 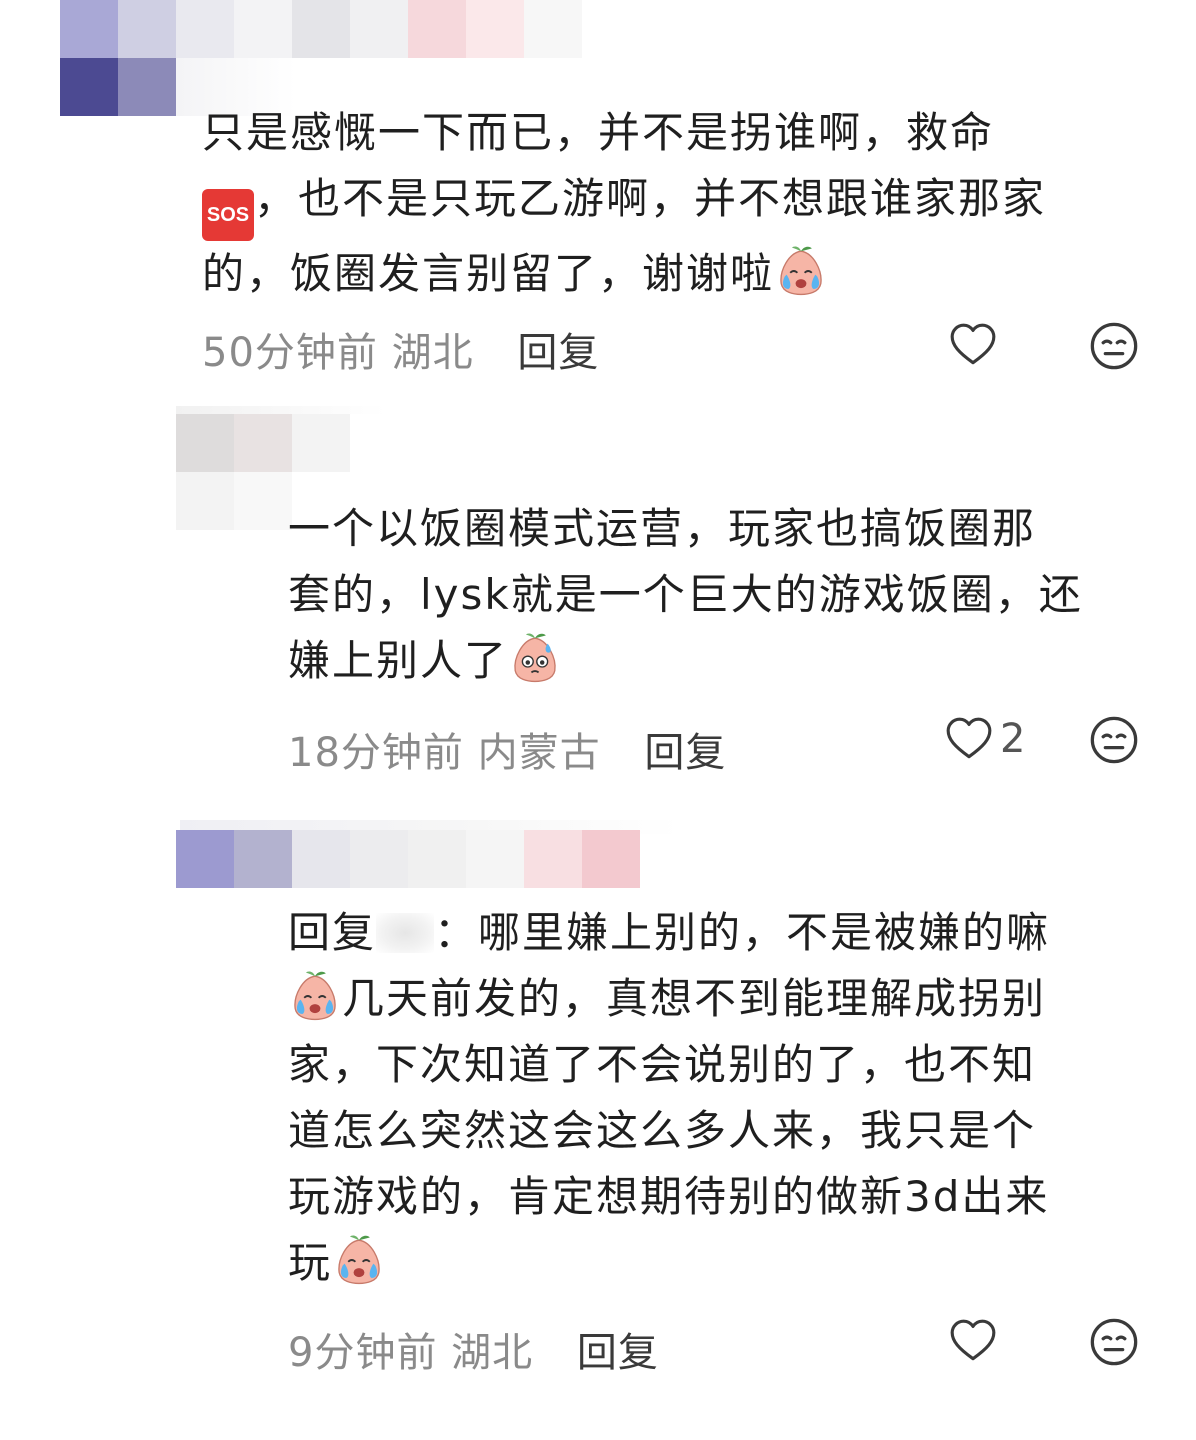 I want to click on sos-emoji: SOS, so click(x=228, y=215).